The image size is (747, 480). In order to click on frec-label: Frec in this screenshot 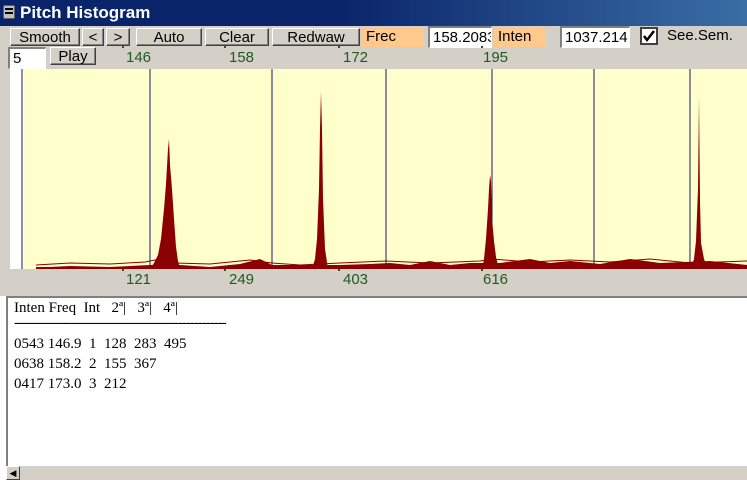, I will do `click(393, 37)`.